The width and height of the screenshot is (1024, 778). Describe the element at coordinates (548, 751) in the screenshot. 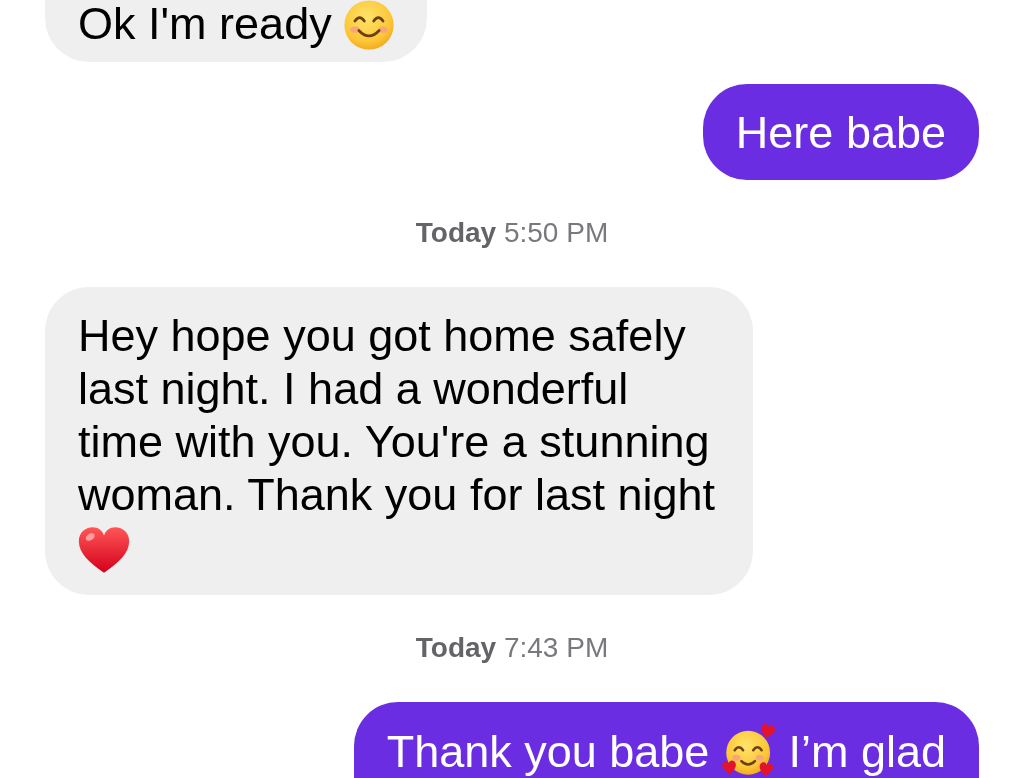

I see `message-text: Thank you babe` at that location.